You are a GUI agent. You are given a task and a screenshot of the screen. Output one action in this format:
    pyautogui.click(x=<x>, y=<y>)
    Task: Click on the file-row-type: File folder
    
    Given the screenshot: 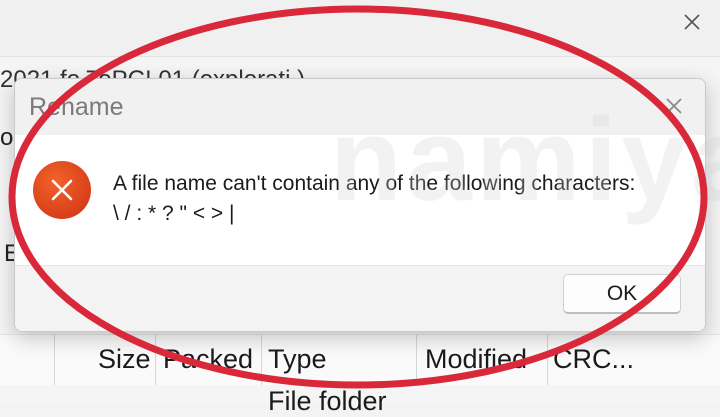 What is the action you would take?
    pyautogui.click(x=327, y=401)
    